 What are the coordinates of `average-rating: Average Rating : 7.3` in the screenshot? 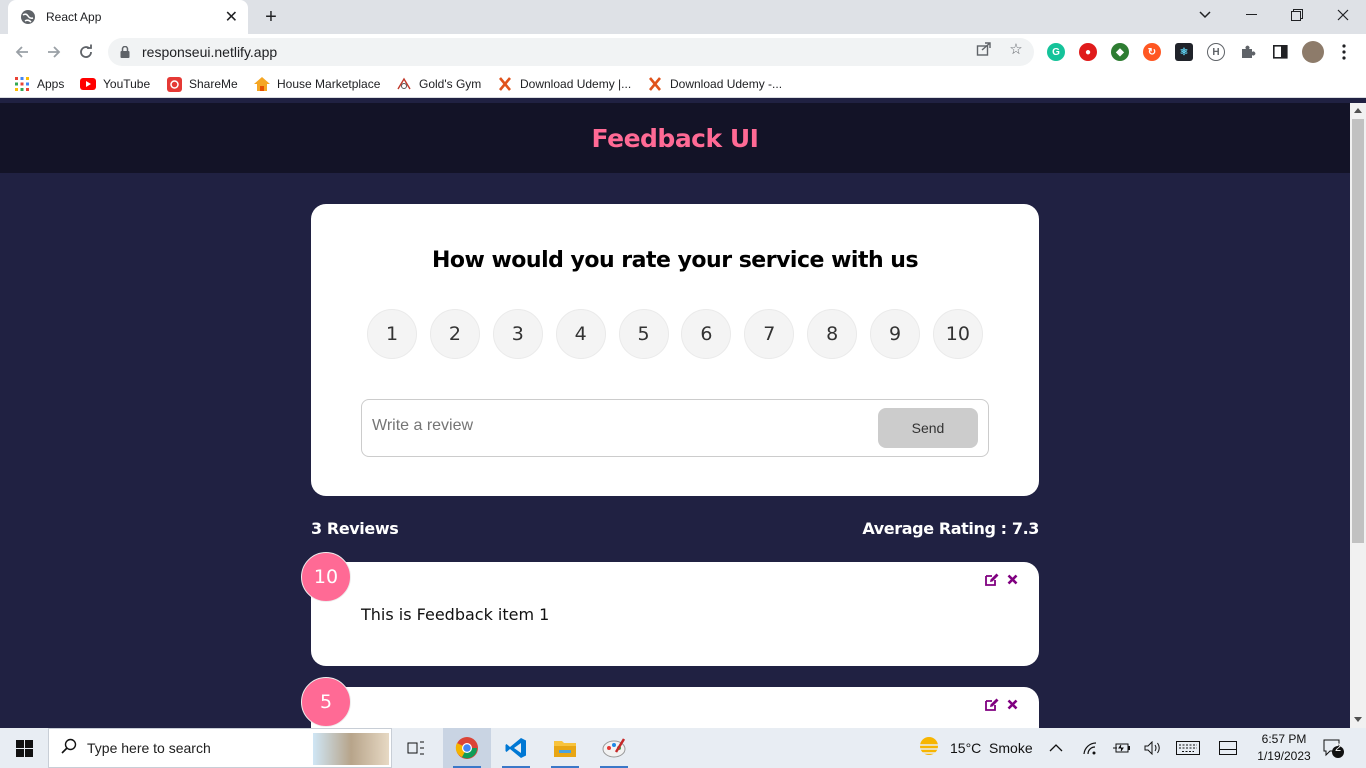 It's located at (950, 528).